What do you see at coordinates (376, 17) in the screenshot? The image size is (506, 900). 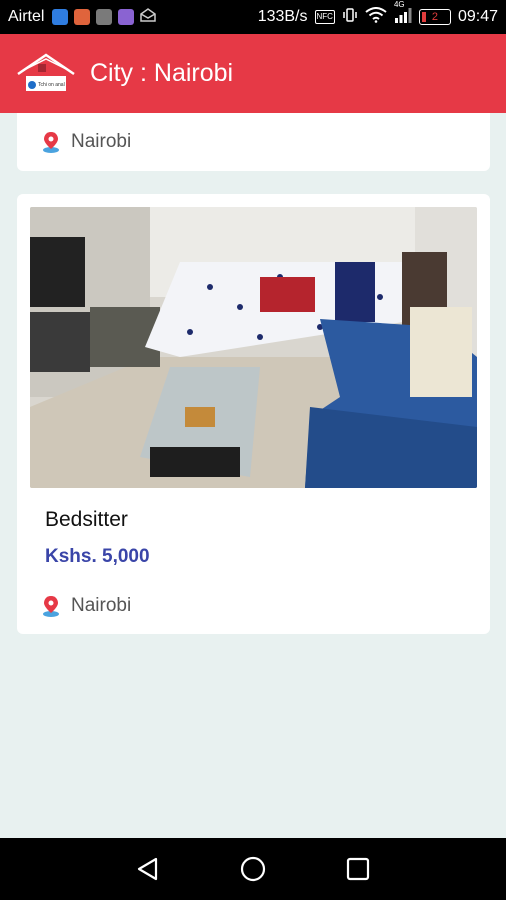 I see `wifi-icon` at bounding box center [376, 17].